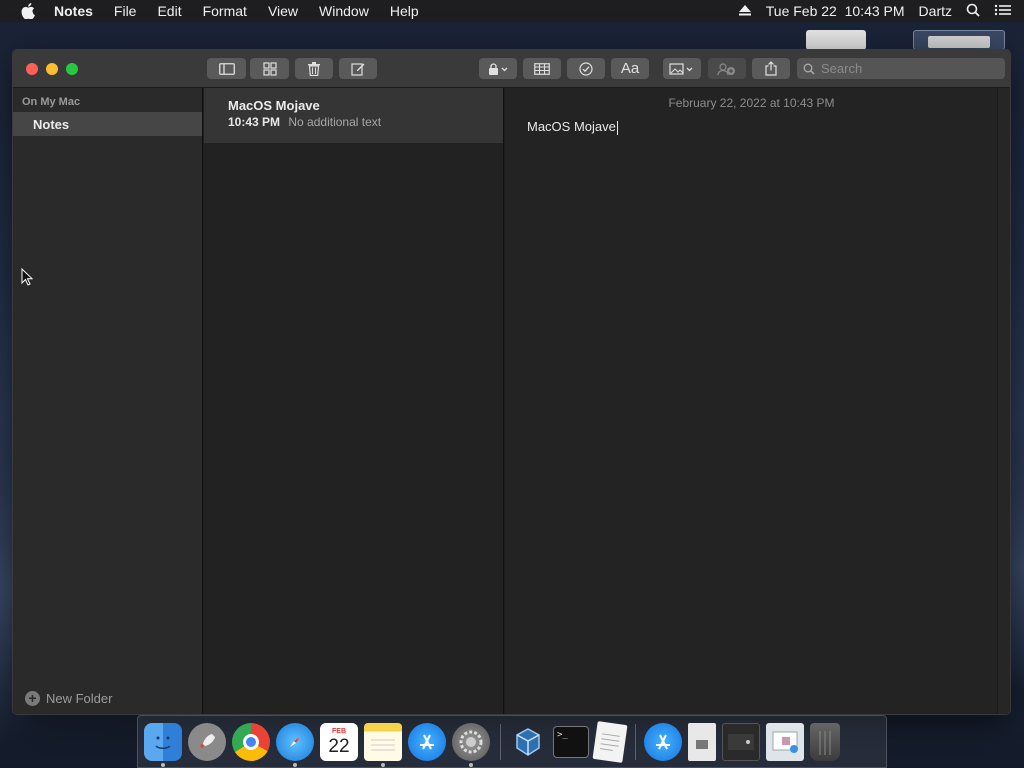 Image resolution: width=1024 pixels, height=768 pixels. Describe the element at coordinates (339, 731) in the screenshot. I see `calendar-month: FEB` at that location.